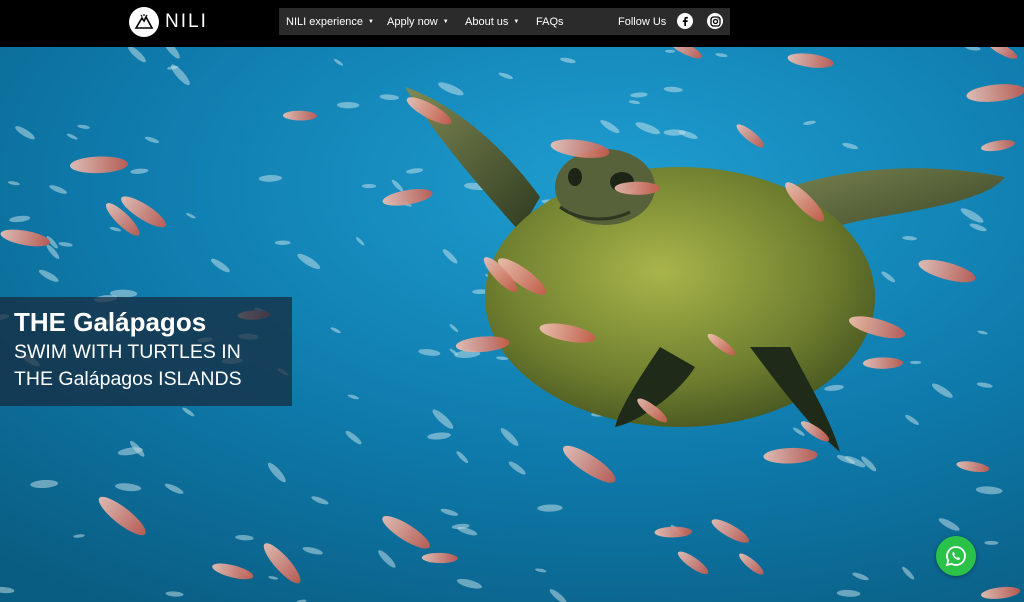  I want to click on nav-about-us: About us ▼, so click(492, 21).